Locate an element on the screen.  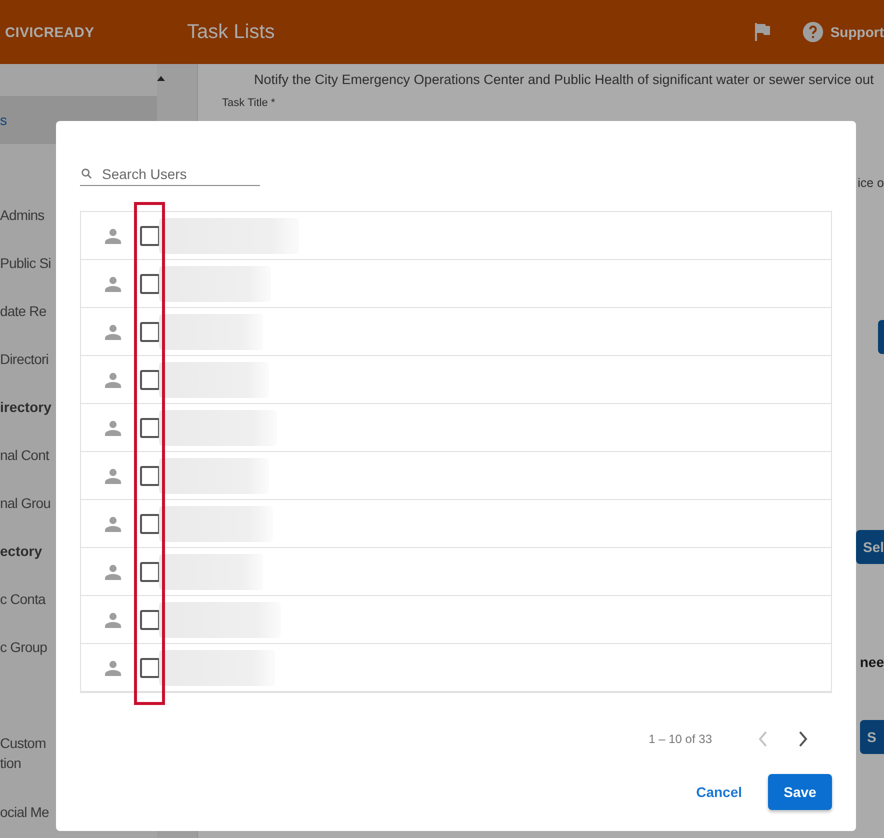
field-text: ice o is located at coordinates (870, 183).